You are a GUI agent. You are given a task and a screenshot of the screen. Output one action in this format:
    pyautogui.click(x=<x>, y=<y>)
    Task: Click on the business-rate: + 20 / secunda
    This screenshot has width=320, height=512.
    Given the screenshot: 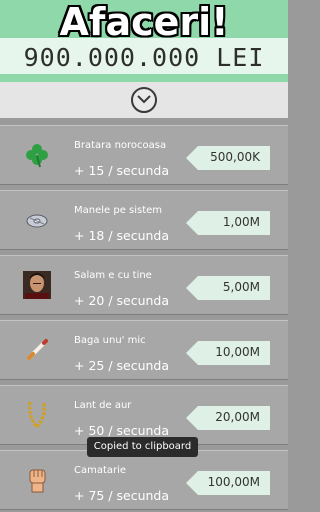 What is the action you would take?
    pyautogui.click(x=122, y=300)
    